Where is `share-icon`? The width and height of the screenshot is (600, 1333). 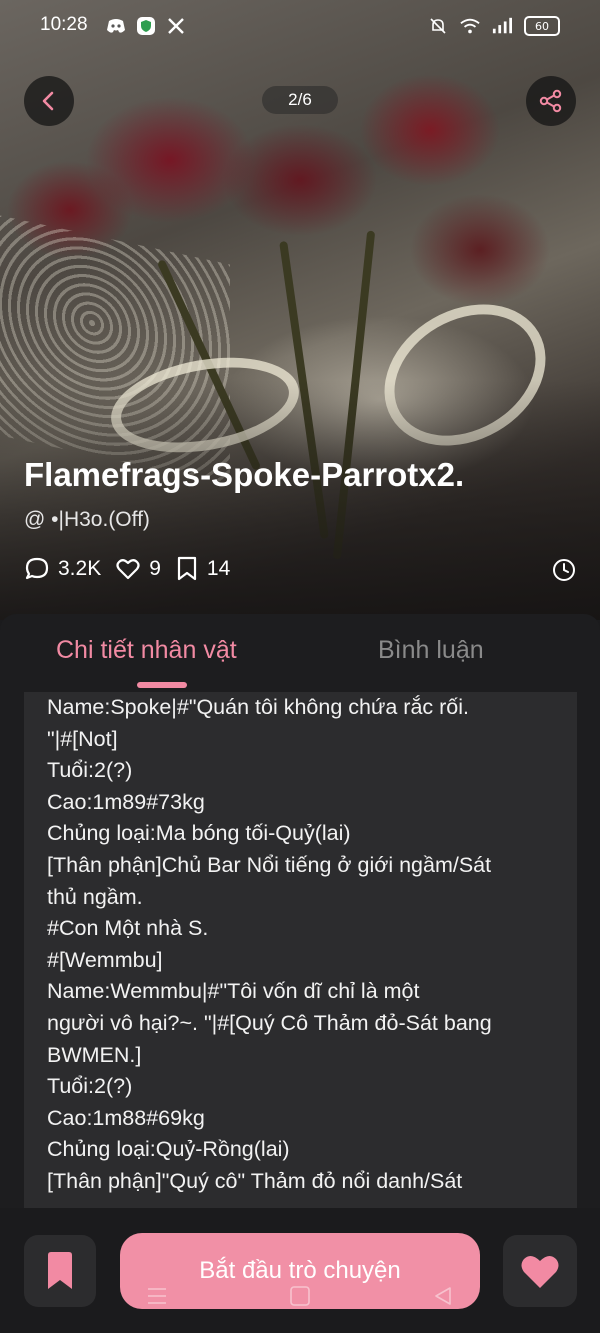 share-icon is located at coordinates (550, 101).